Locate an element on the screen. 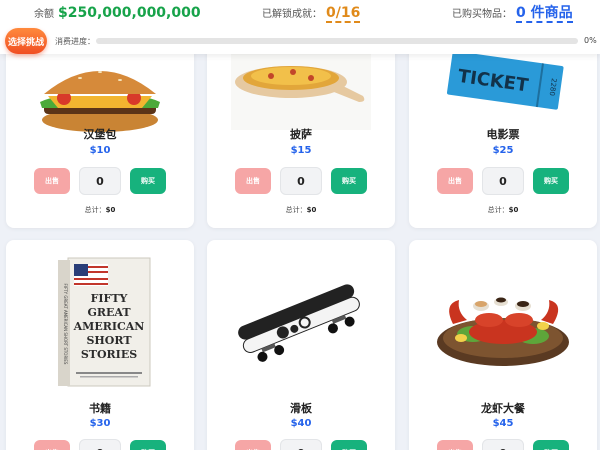 Image resolution: width=600 pixels, height=450 pixels. balance-value: $250,000,000,000 is located at coordinates (129, 13).